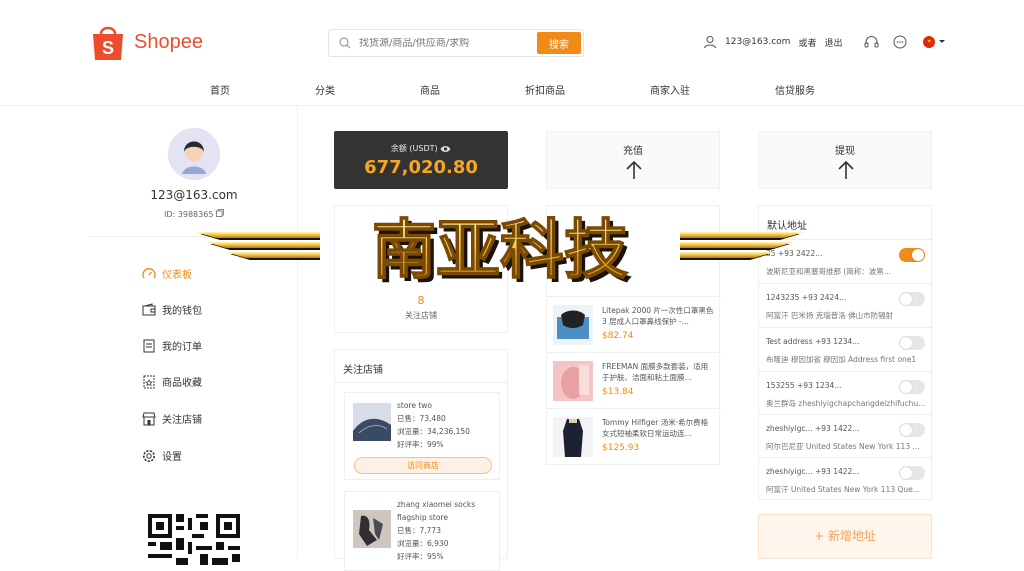 This screenshot has width=1024, height=571. I want to click on followed-shops-stat: 8 关注店铺, so click(421, 269).